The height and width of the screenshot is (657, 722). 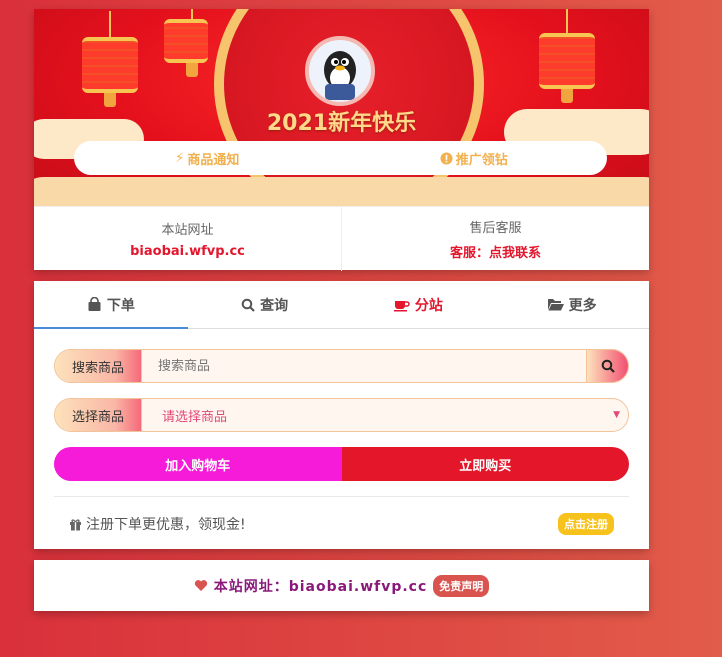 I want to click on tab-order: 下单, so click(x=111, y=304).